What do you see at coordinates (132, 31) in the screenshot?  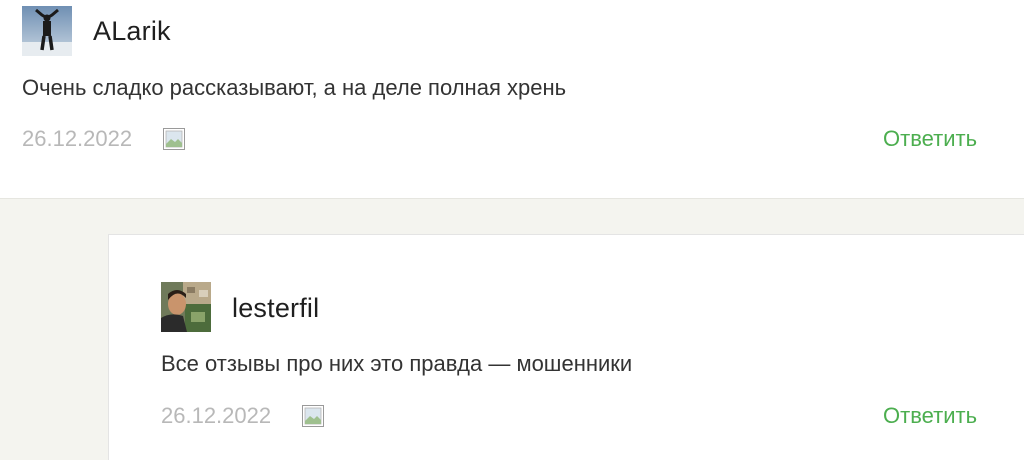 I see `comment-author: ALarik` at bounding box center [132, 31].